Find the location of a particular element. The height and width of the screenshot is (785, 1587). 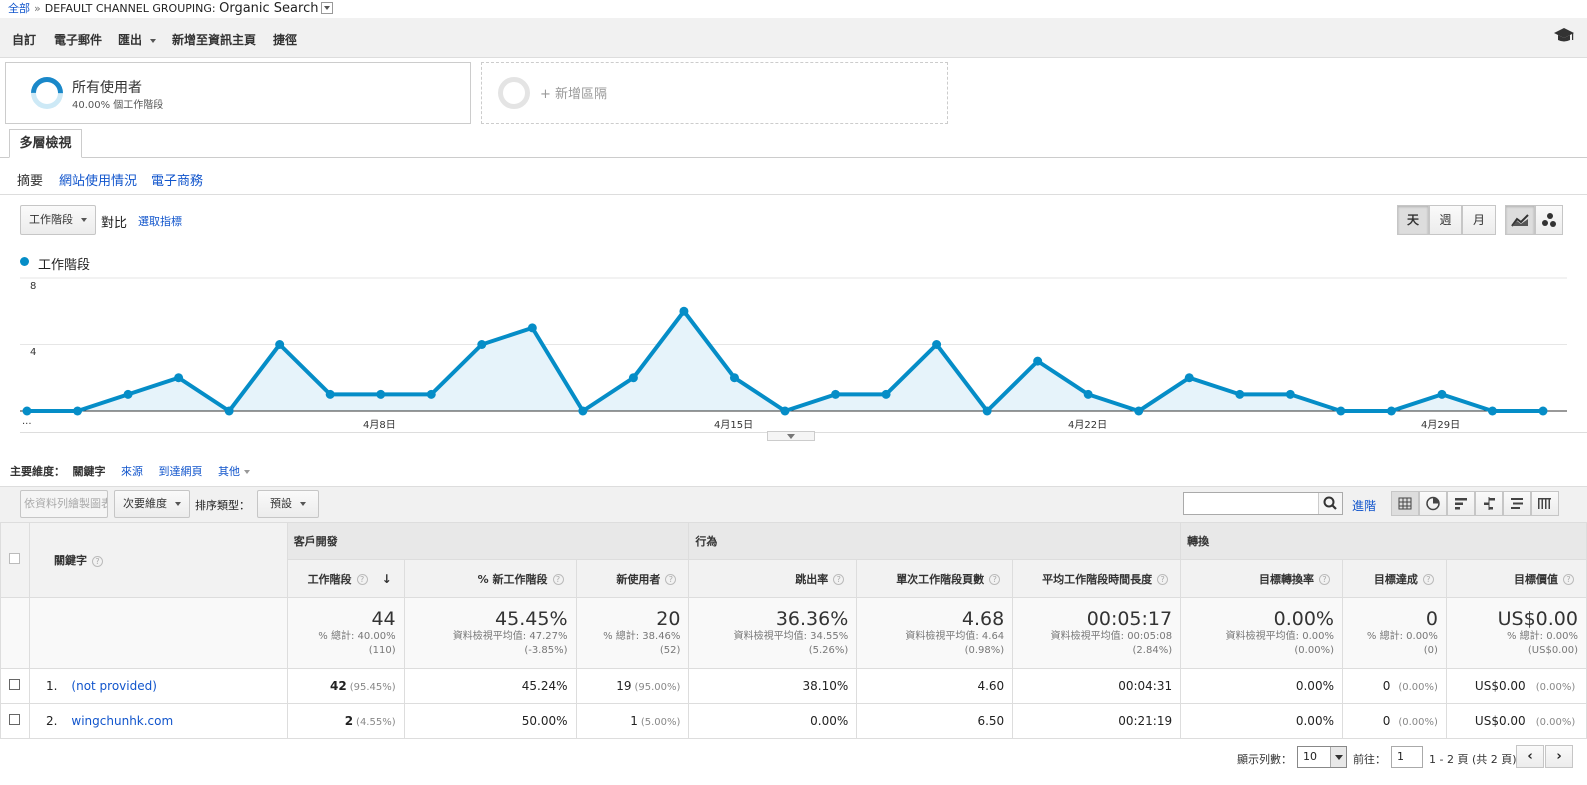

select-all-checkbox is located at coordinates (15, 558).